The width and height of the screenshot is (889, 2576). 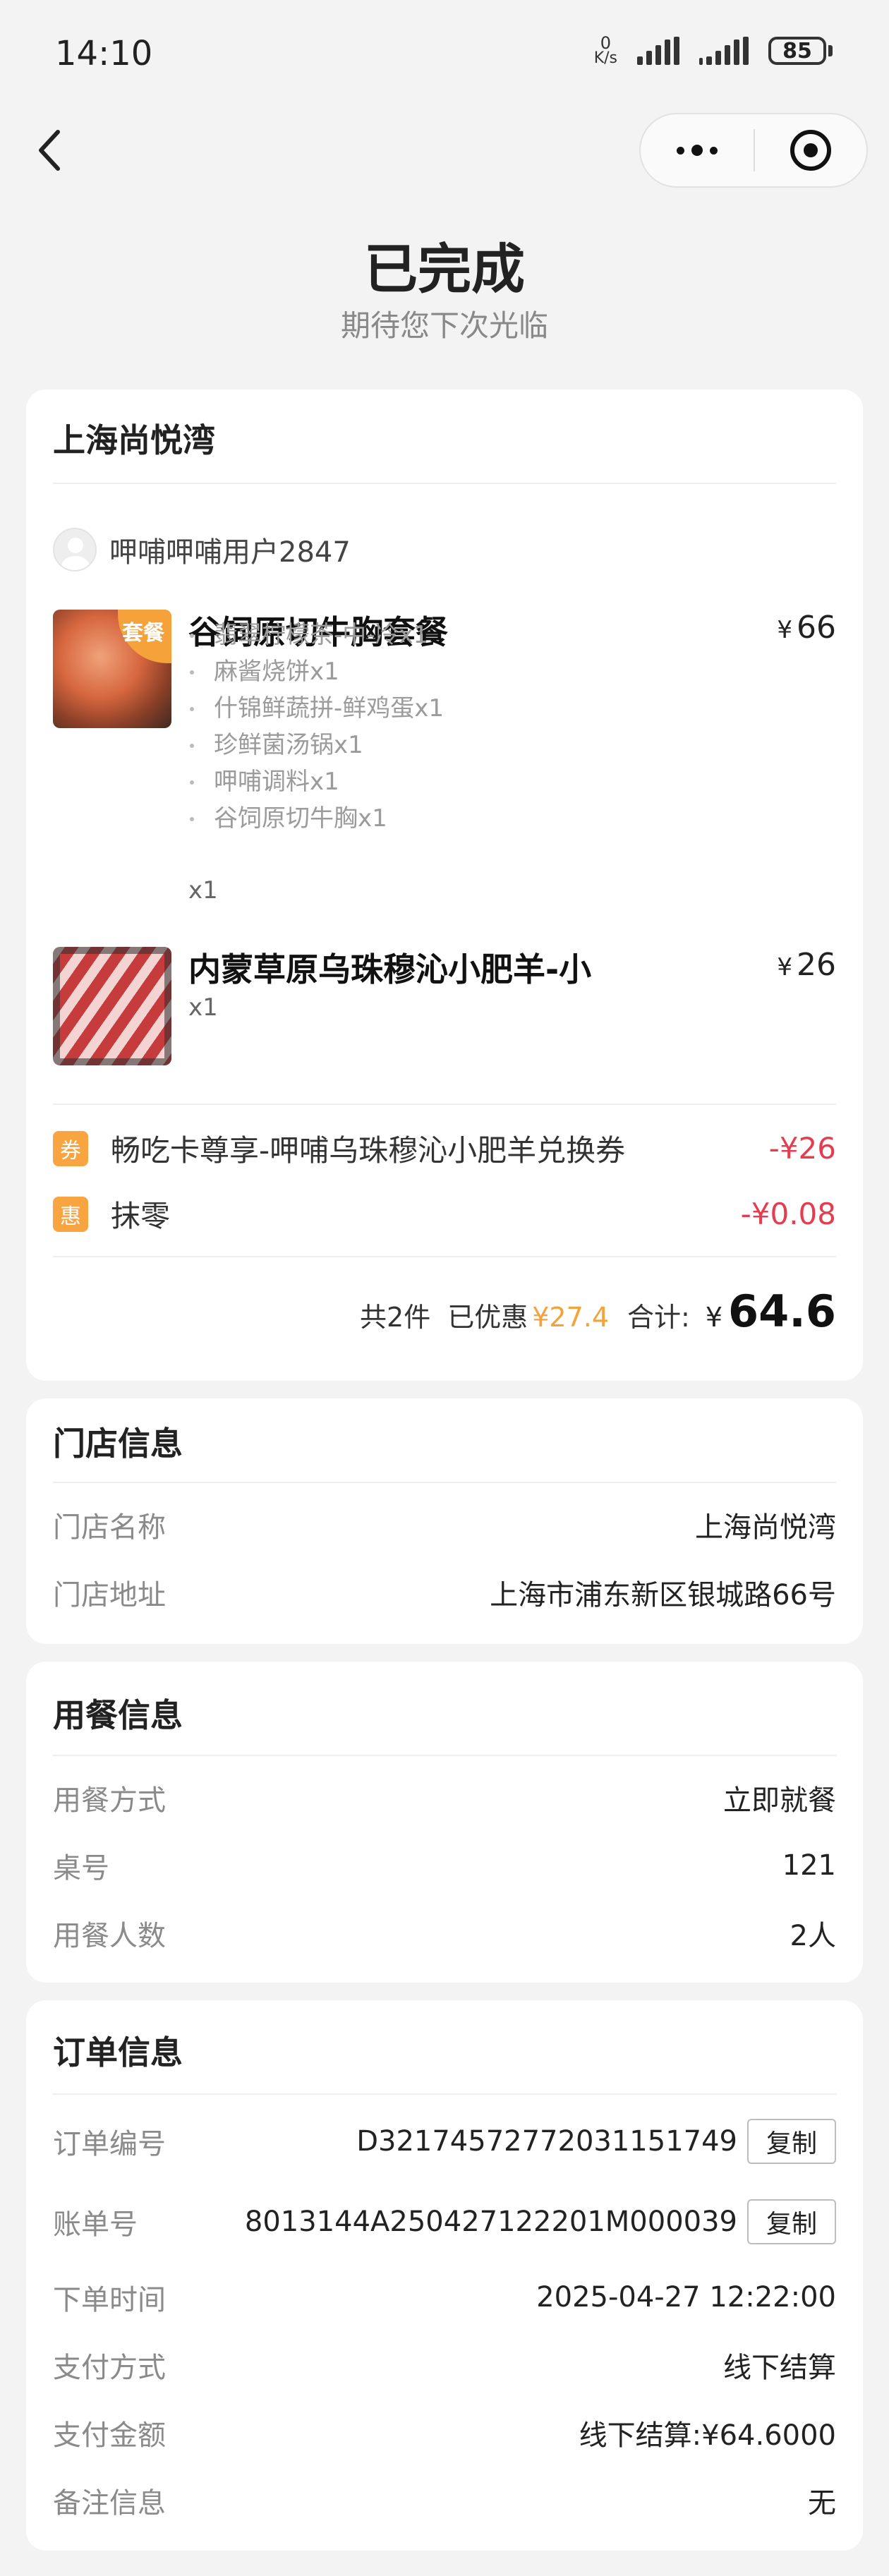 What do you see at coordinates (788, 1214) in the screenshot?
I see `discount-amount: -¥0.08` at bounding box center [788, 1214].